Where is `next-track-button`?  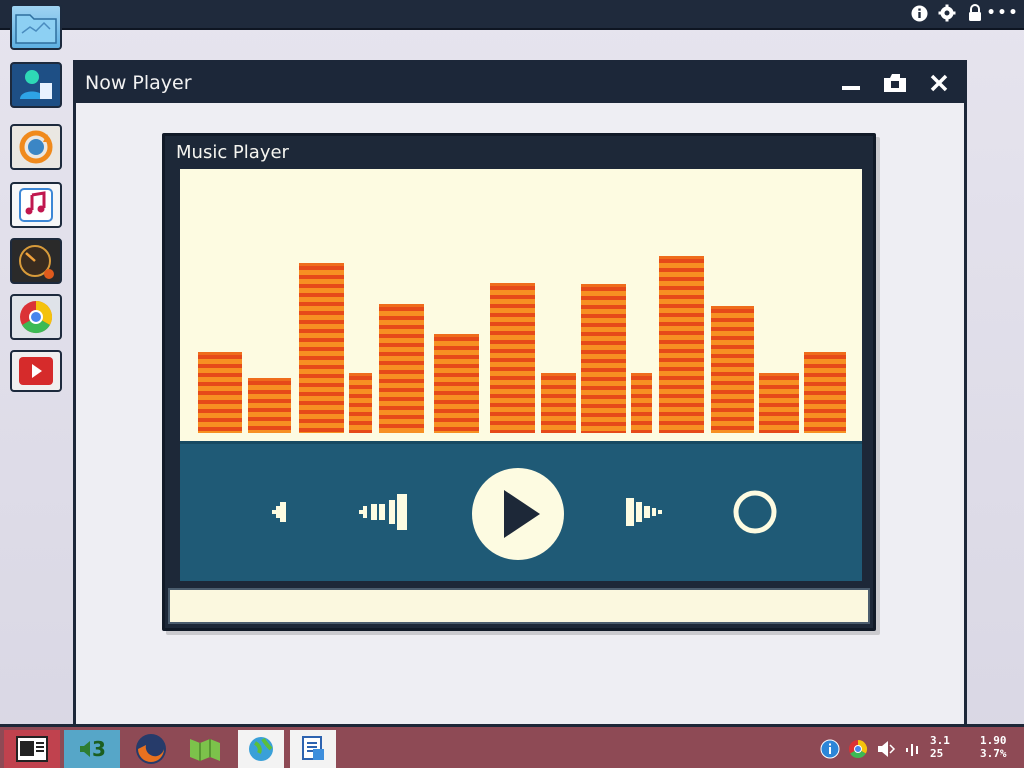
next-track-button is located at coordinates (648, 512).